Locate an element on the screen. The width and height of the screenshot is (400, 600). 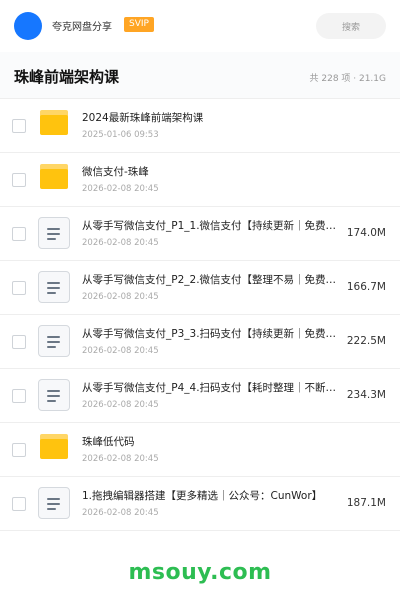
item-name: 珠峰低代码 is located at coordinates (210, 441).